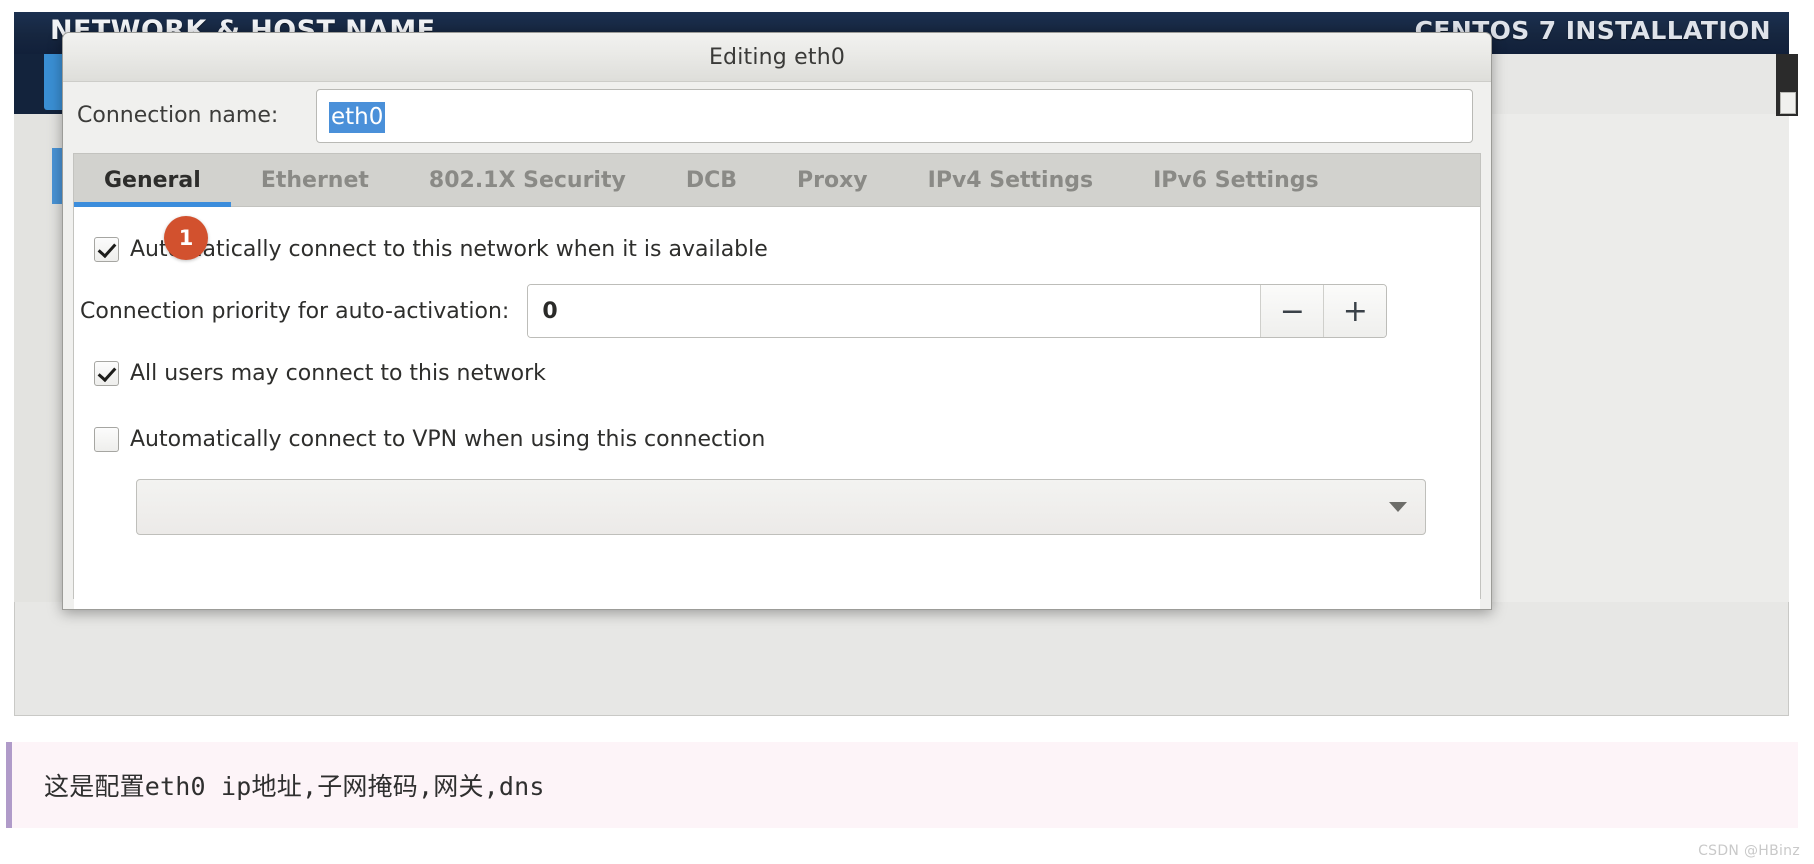 This screenshot has width=1814, height=864. Describe the element at coordinates (894, 311) in the screenshot. I see `connection-priority-value: 0` at that location.